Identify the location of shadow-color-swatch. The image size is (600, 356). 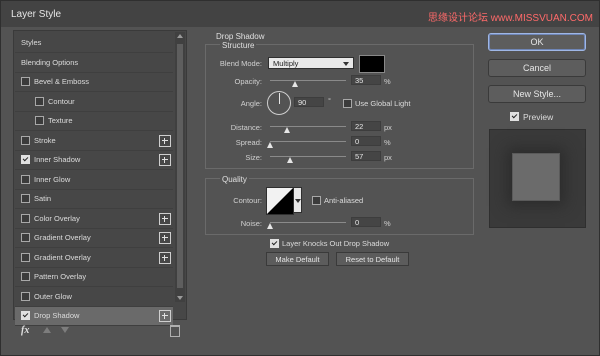
(372, 64).